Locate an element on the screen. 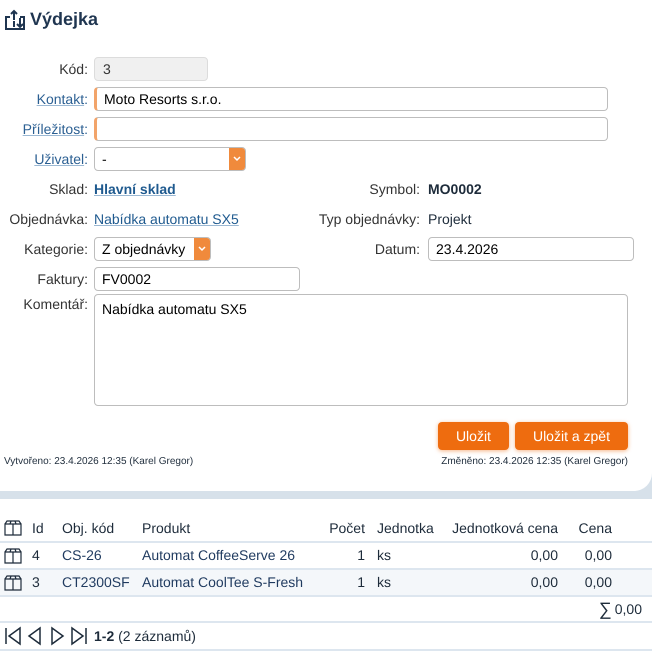  sum-total: 0,00 is located at coordinates (628, 609).